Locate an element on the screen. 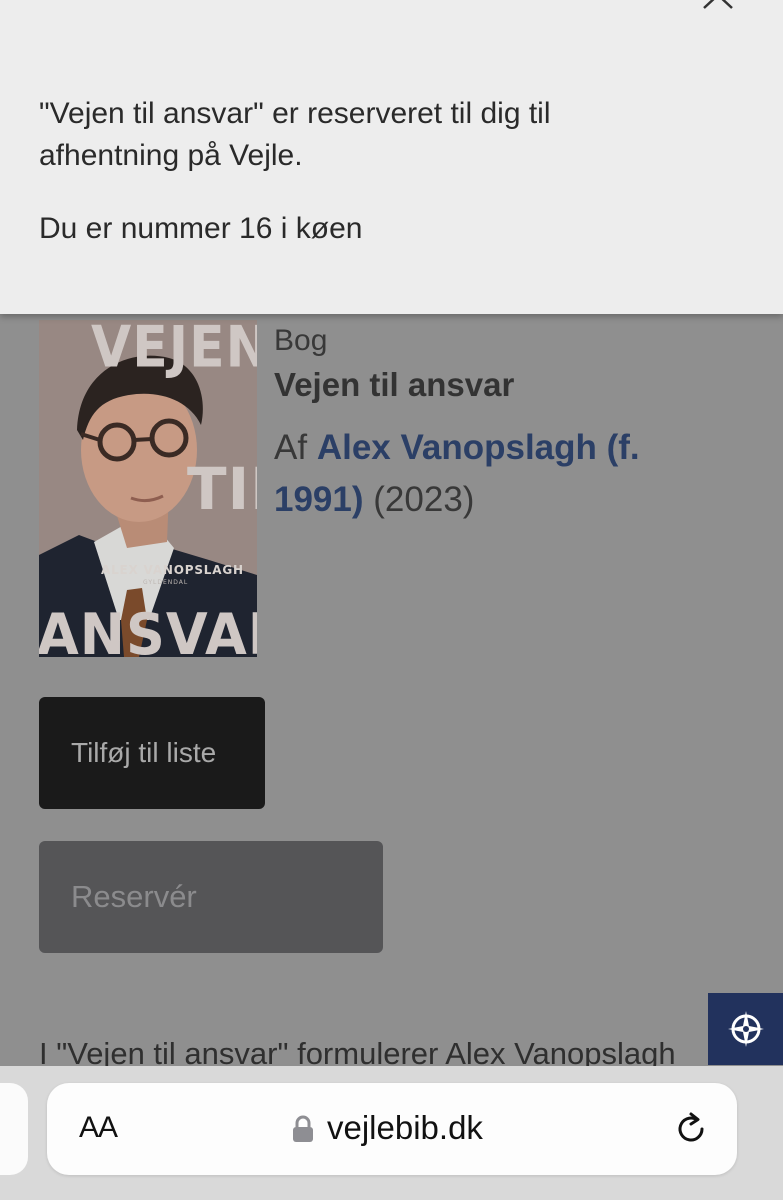  address-bar: AA vejlebib.dk is located at coordinates (392, 1129).